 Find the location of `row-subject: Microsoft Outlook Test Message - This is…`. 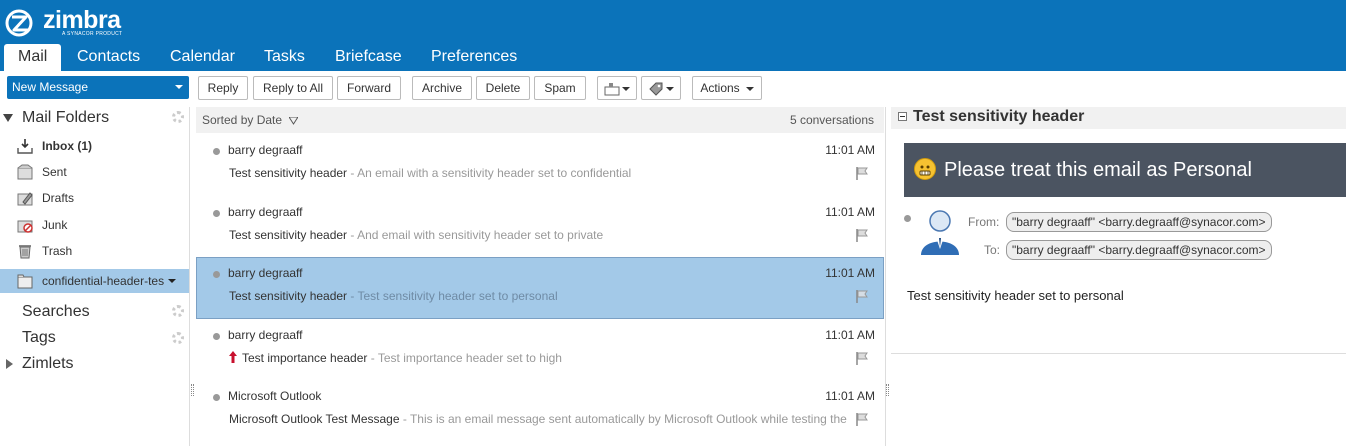

row-subject: Microsoft Outlook Test Message - This is… is located at coordinates (538, 419).